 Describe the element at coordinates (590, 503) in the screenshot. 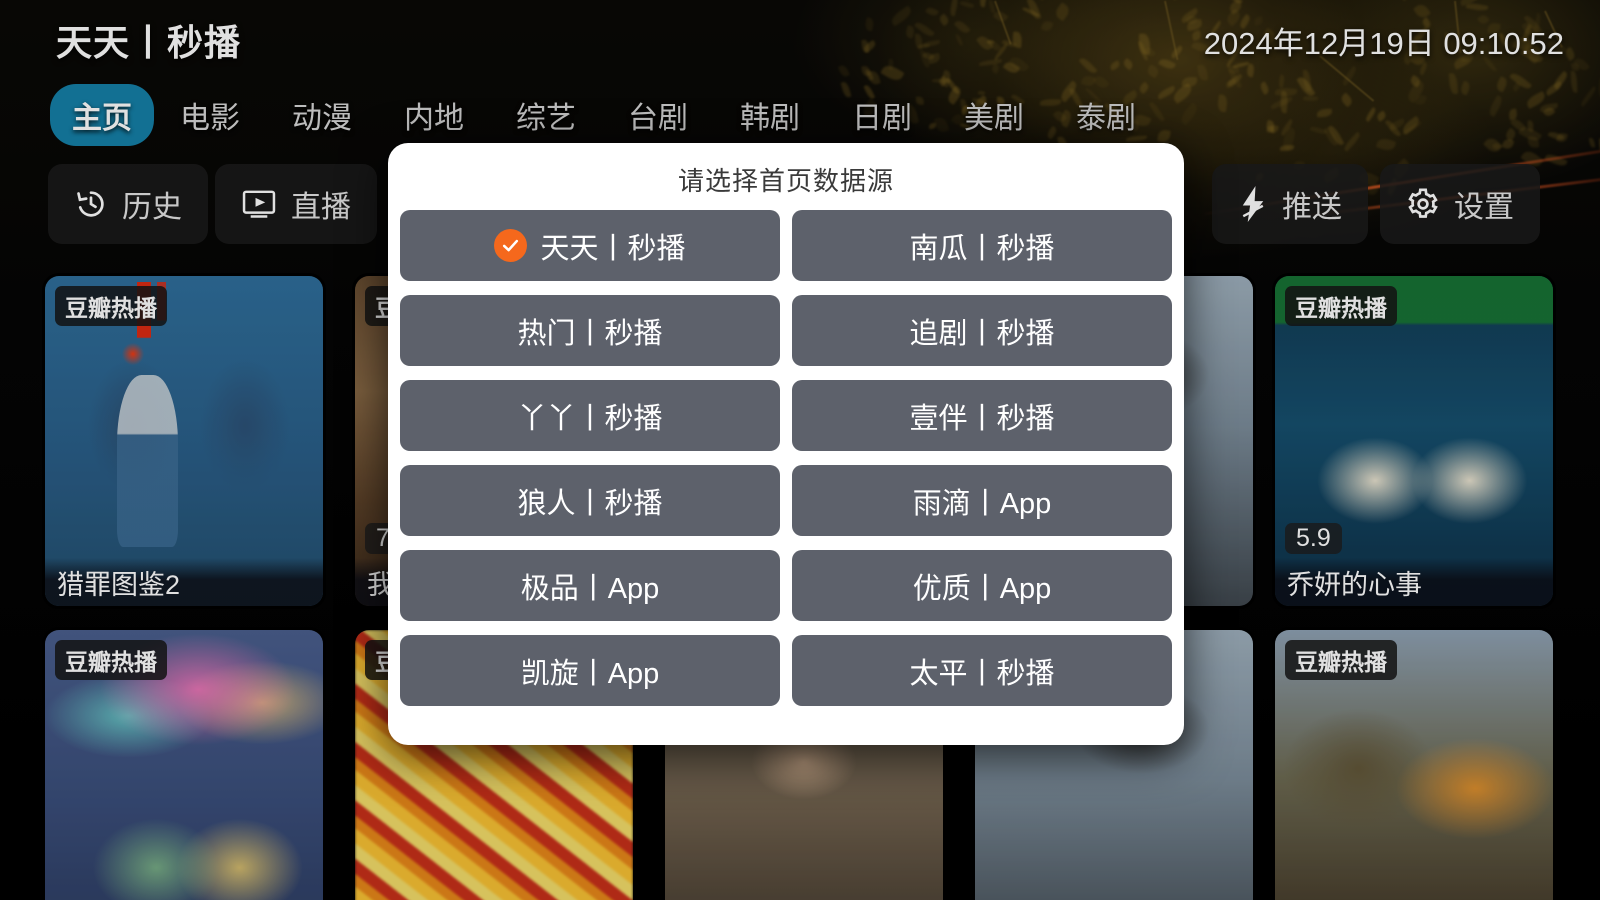

I see `source-option-label: 狼人丨秒播` at that location.